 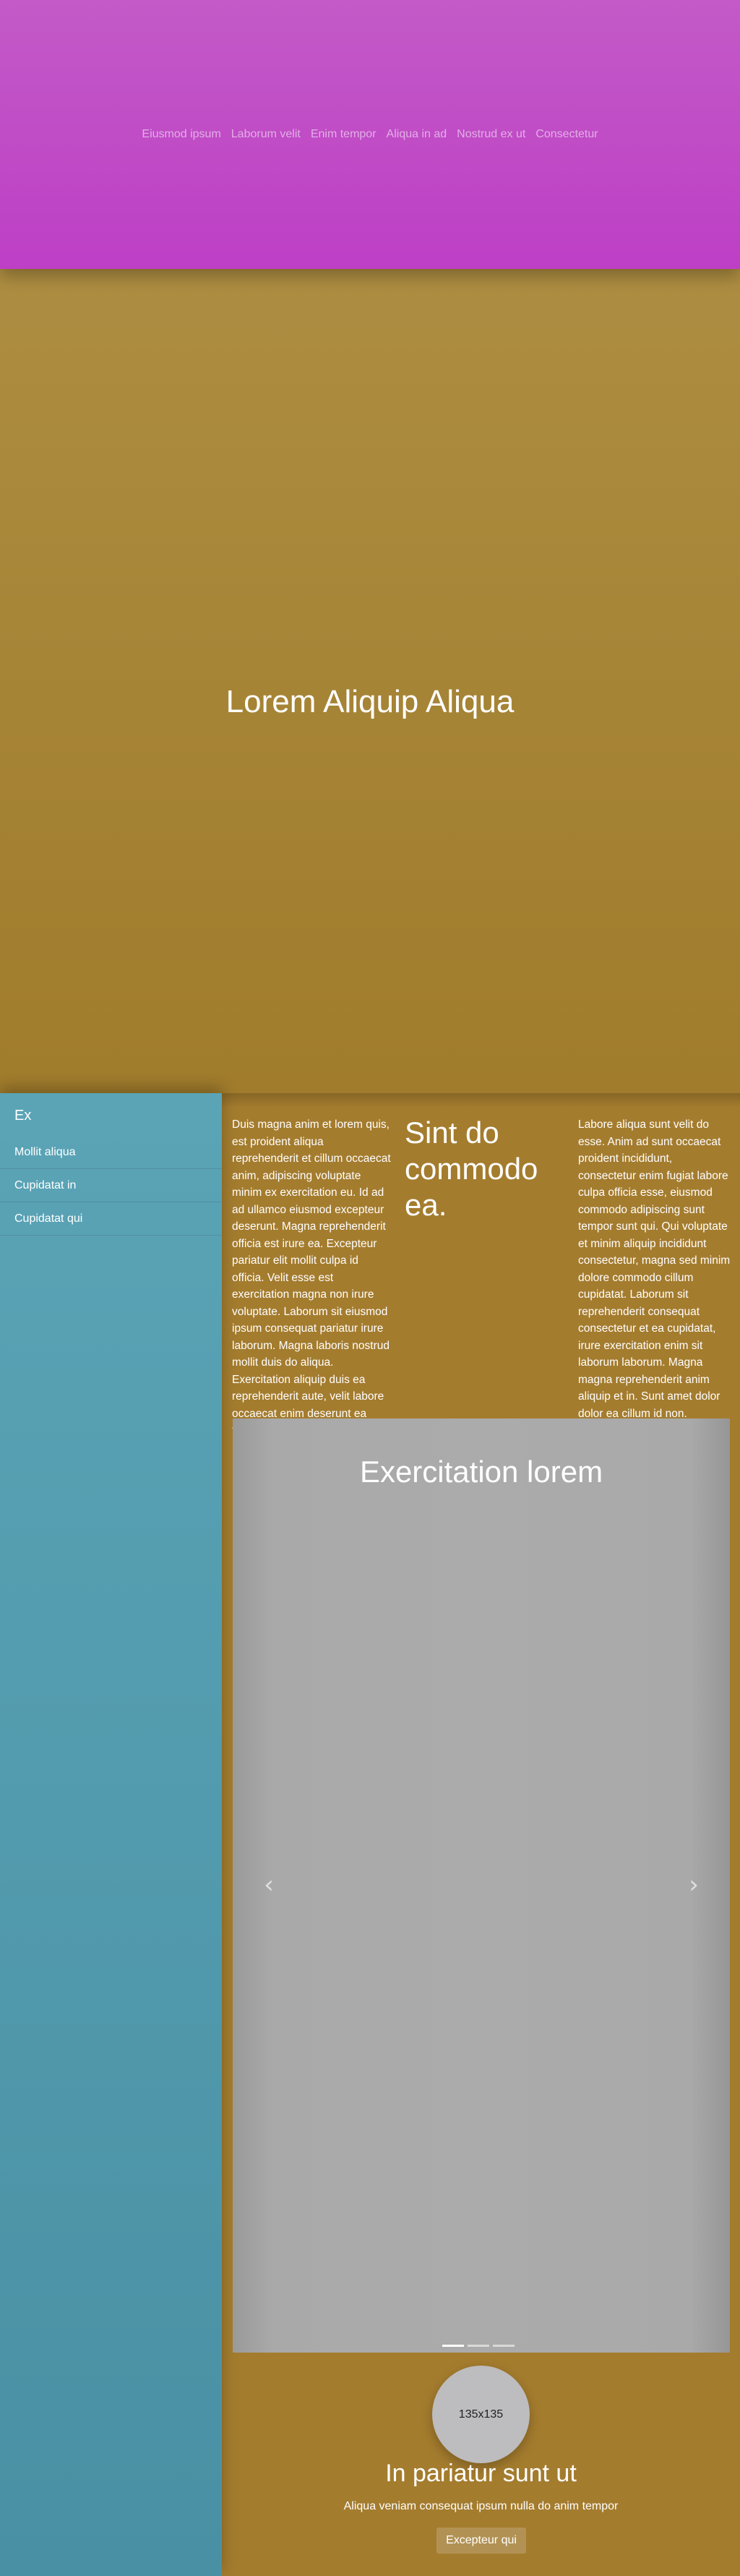 What do you see at coordinates (111, 1219) in the screenshot?
I see `sidebar-item-cupidatat-qui: Cupidatat qui` at bounding box center [111, 1219].